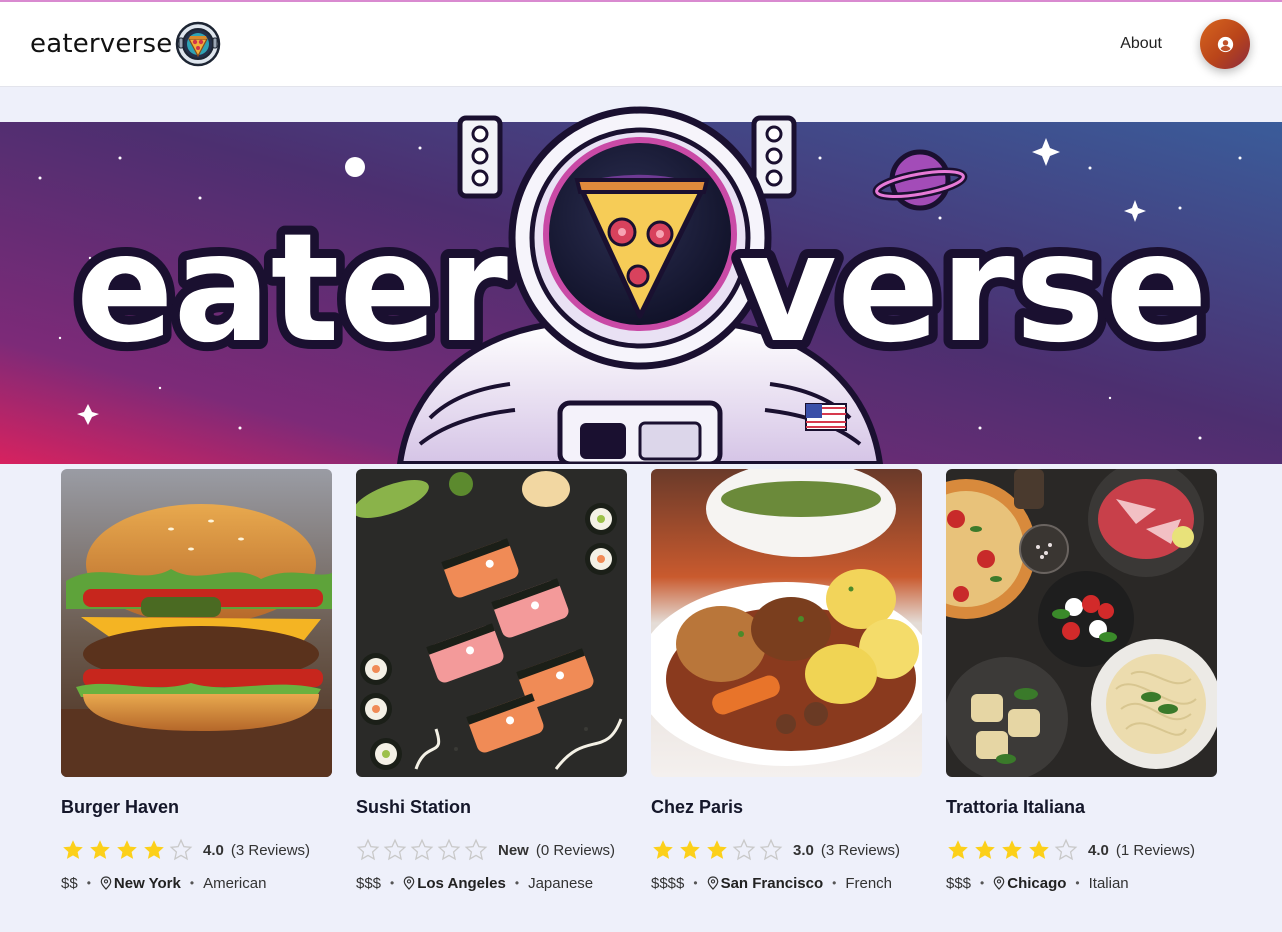  Describe the element at coordinates (1141, 44) in the screenshot. I see `nav-about-link: About` at that location.